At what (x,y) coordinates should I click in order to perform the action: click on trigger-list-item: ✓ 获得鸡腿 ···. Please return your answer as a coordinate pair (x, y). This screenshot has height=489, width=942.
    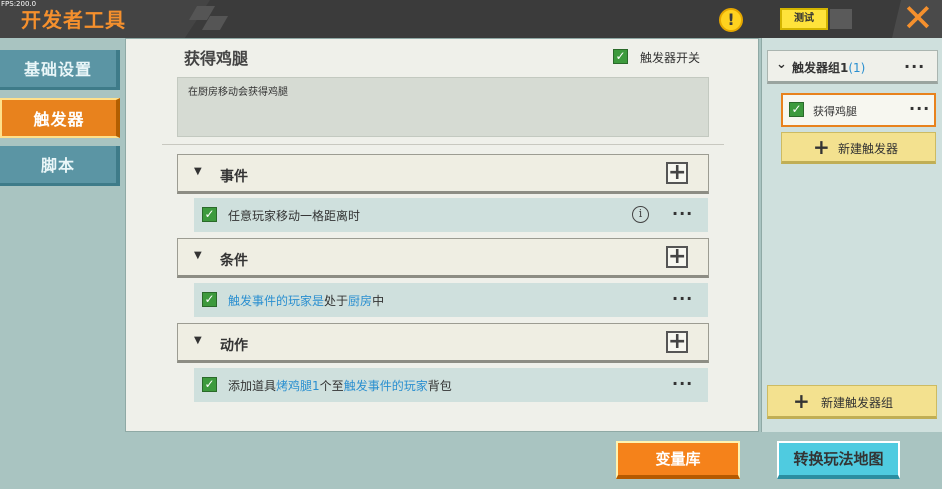
    Looking at the image, I should click on (858, 110).